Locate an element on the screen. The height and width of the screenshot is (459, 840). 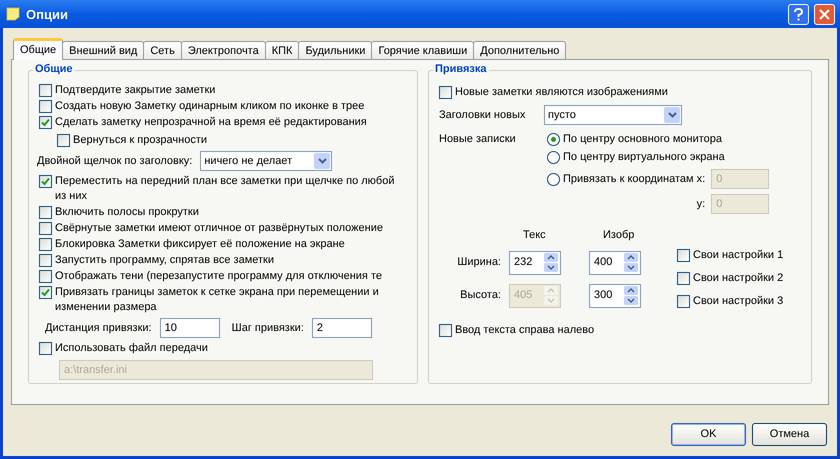
checkbox-label: Привязать границы заметок к сетке экрана при перемещении и изменении размера is located at coordinates (217, 300).